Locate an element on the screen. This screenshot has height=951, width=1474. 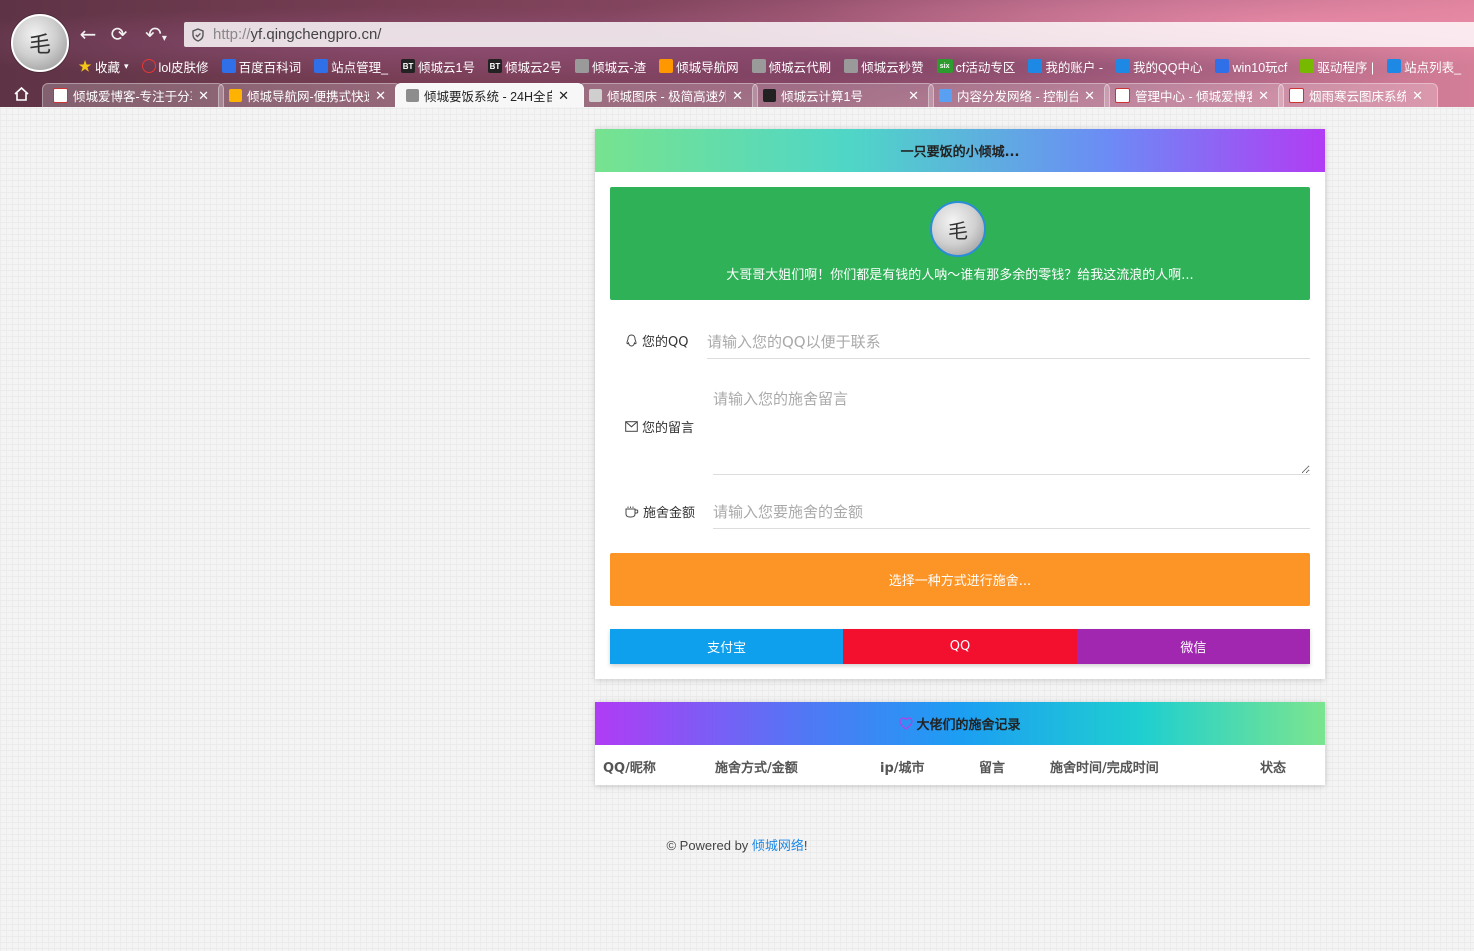
chevron-down-icon: ▾ is located at coordinates (126, 65).